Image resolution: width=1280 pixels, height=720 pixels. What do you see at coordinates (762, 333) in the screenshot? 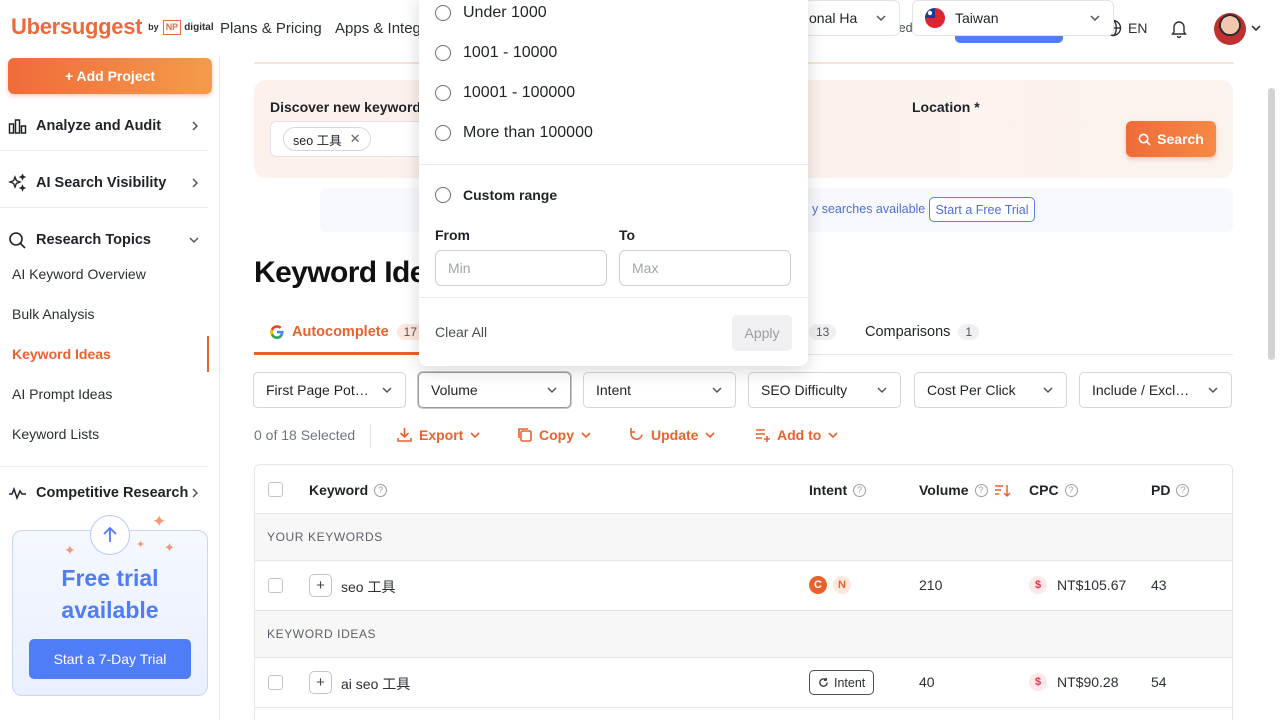
I see `apply-button: Apply` at bounding box center [762, 333].